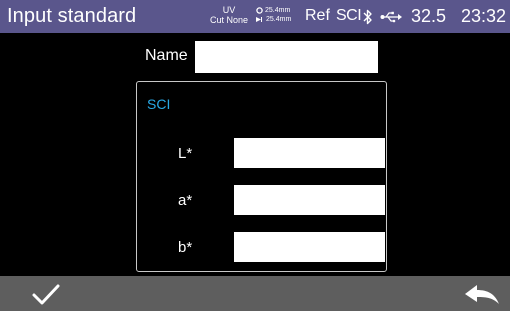 The width and height of the screenshot is (510, 311). Describe the element at coordinates (159, 104) in the screenshot. I see `sci-section-title: SCI` at that location.